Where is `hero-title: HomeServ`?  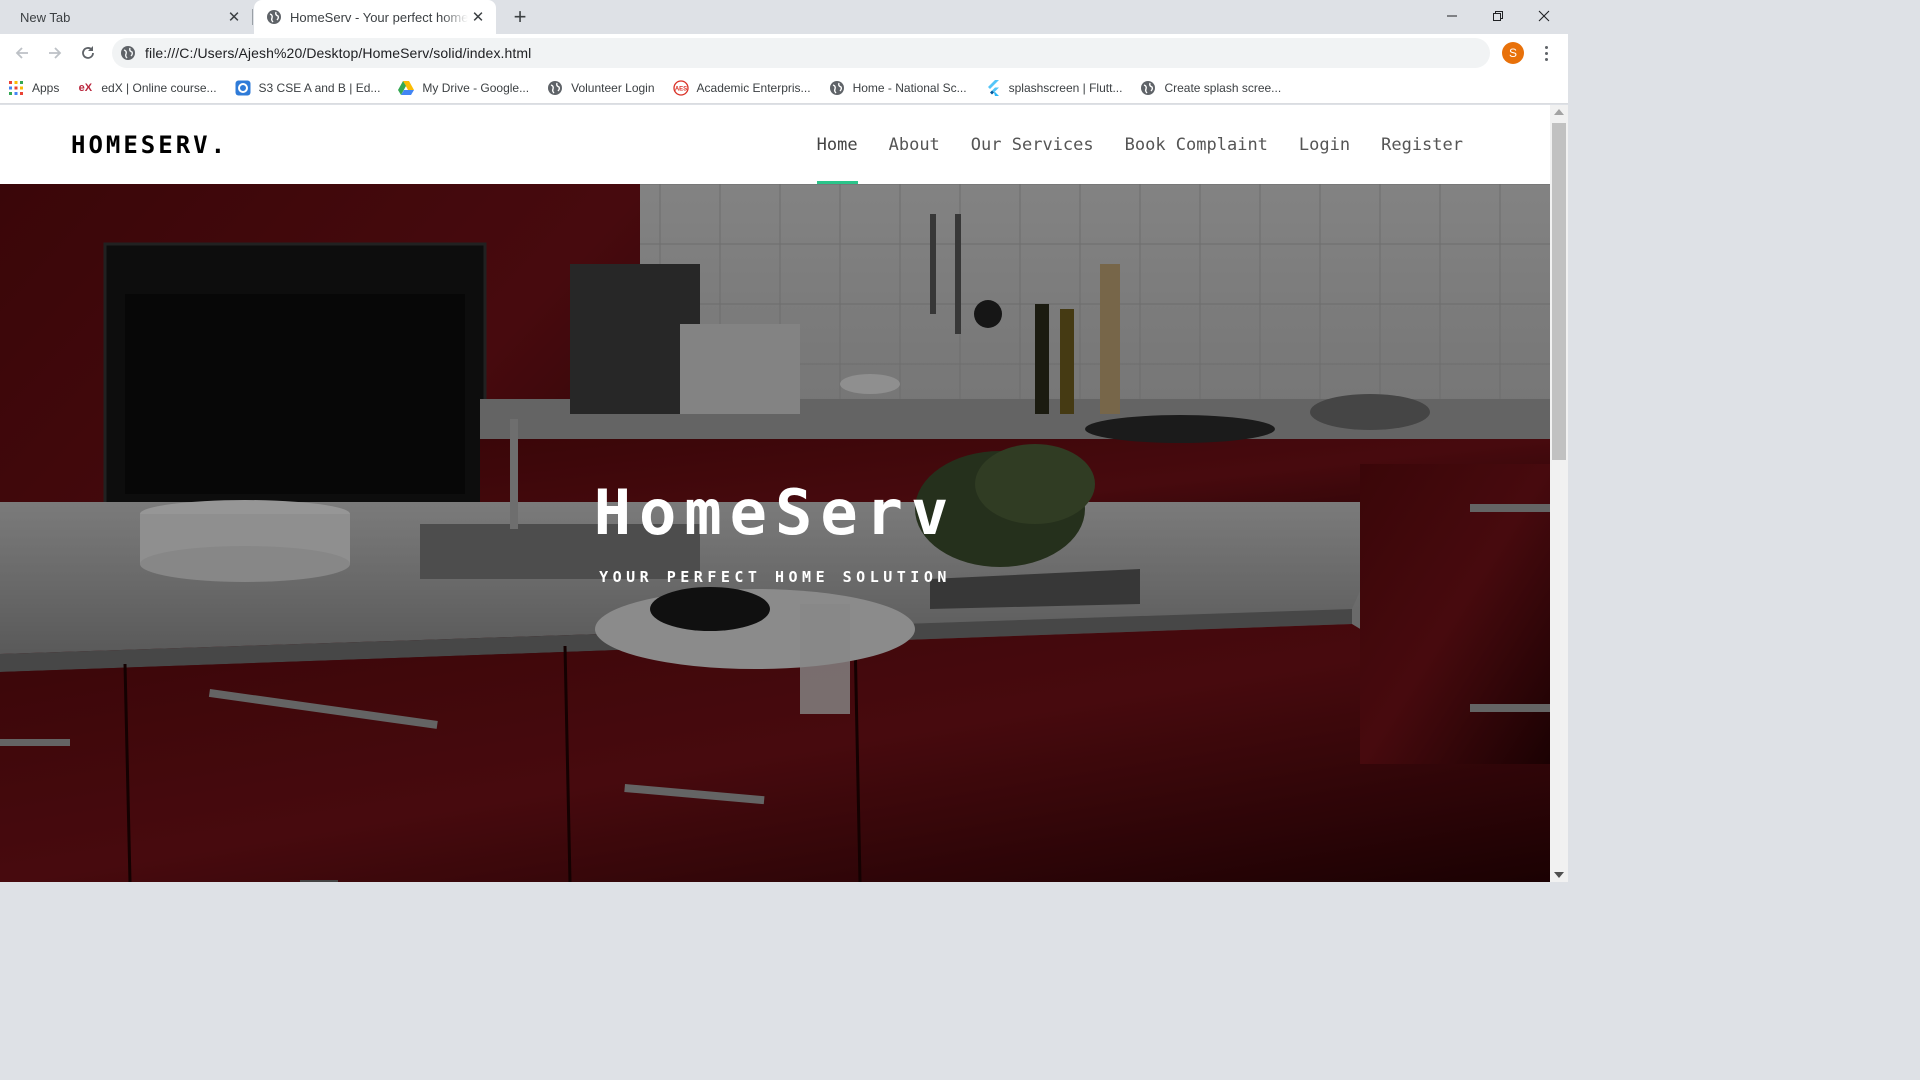
hero-title: HomeServ is located at coordinates (775, 512).